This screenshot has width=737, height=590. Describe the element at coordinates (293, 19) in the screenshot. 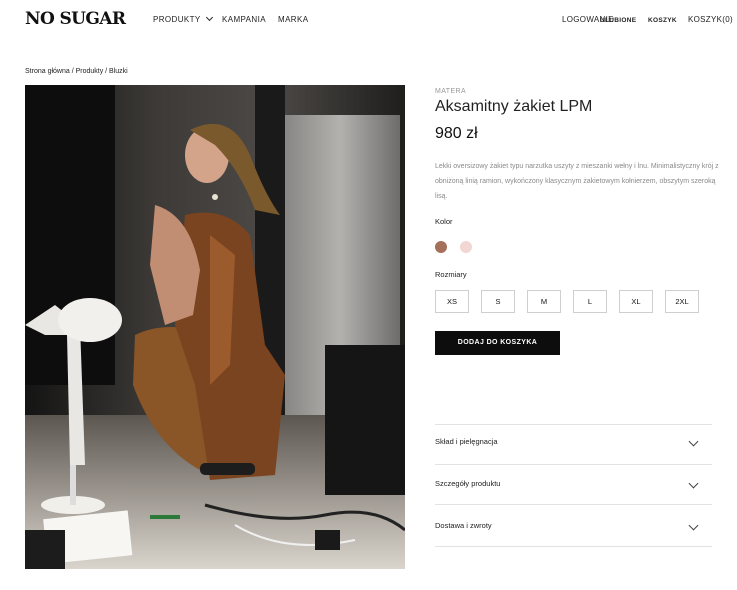

I see `nav-item-marka: MARKA` at that location.